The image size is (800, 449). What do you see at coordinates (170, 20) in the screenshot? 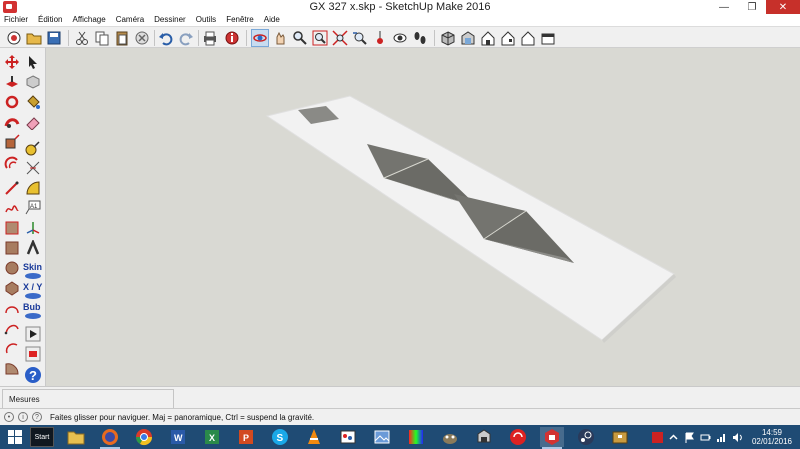
I see `menu-dessiner: Dessiner` at bounding box center [170, 20].